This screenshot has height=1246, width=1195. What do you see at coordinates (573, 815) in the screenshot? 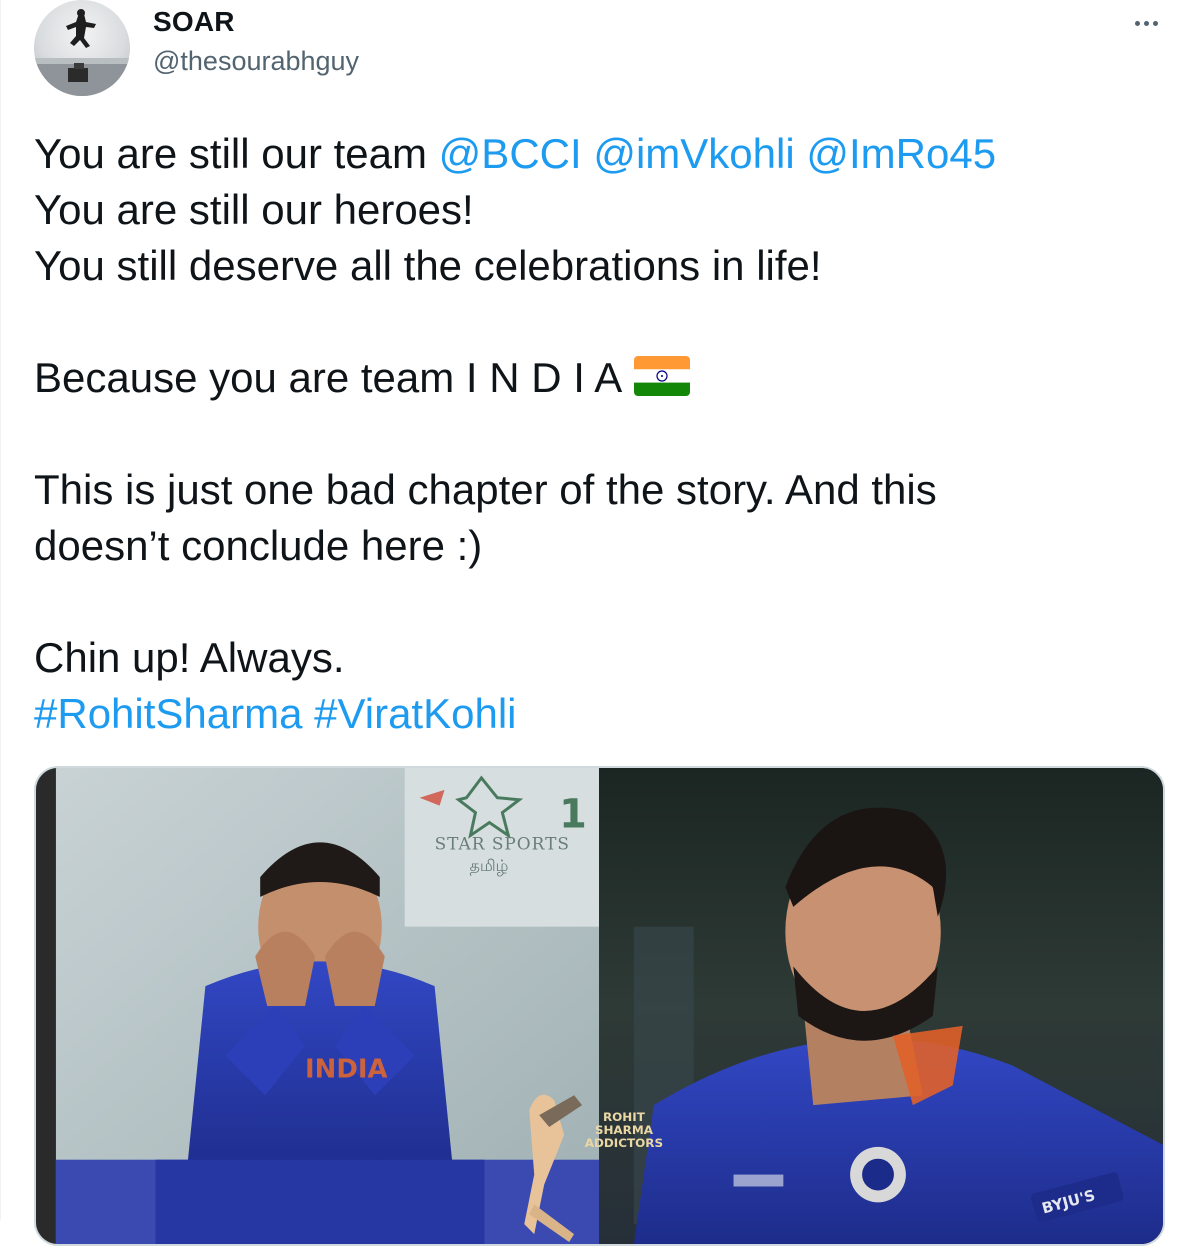
I see `channel-number: 1` at bounding box center [573, 815].